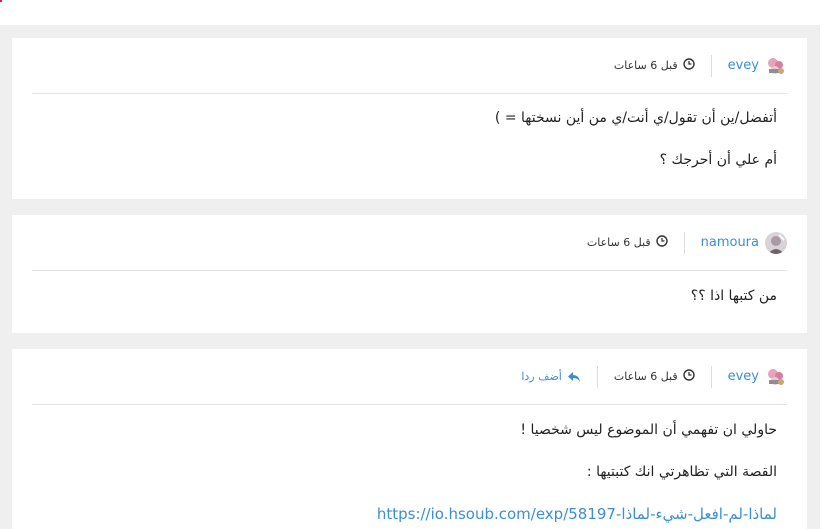 This screenshot has width=832, height=529. Describe the element at coordinates (409, 243) in the screenshot. I see `comment-meta: namoura قبل 6 ساعات` at that location.